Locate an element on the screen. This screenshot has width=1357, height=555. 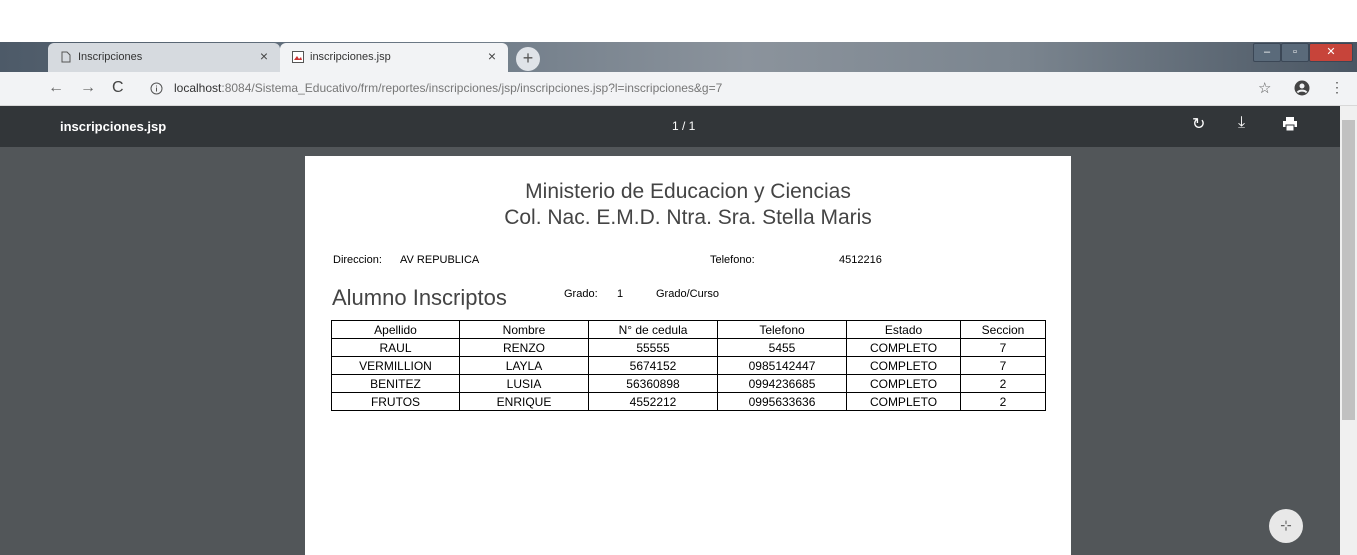
cell-telefono: 0985142447 is located at coordinates (782, 365).